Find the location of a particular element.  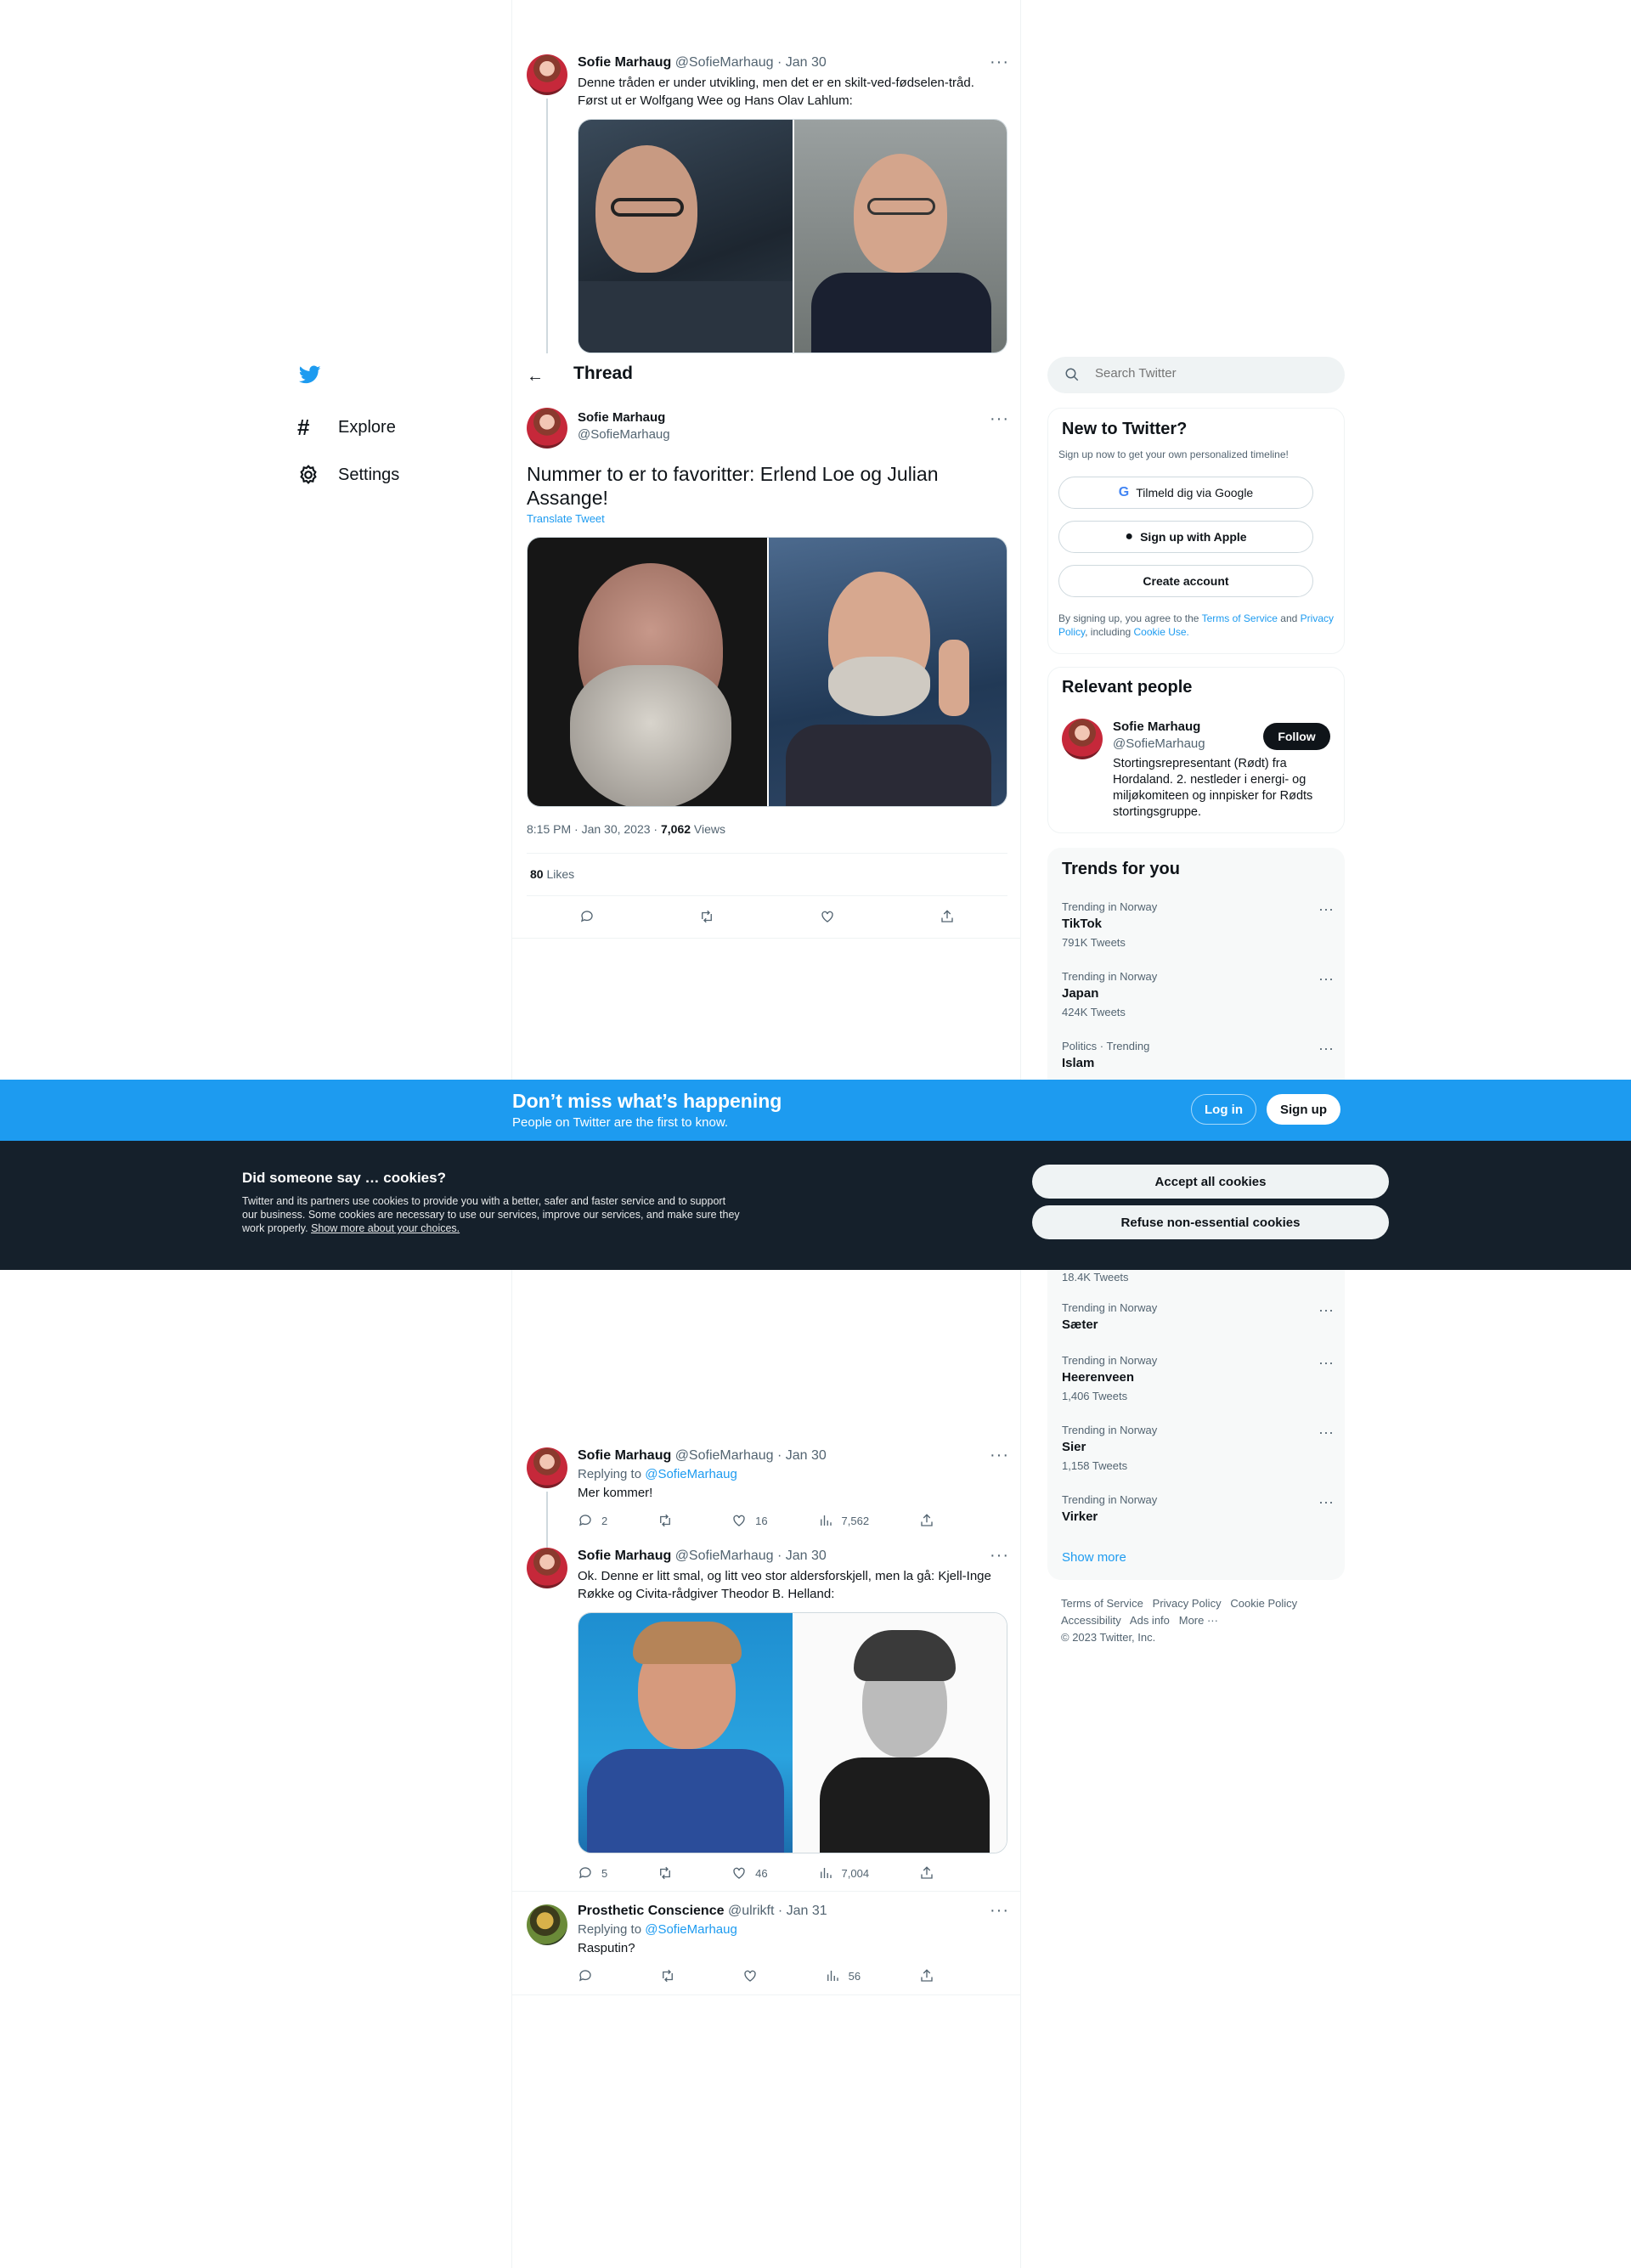

author-name: Prosthetic Conscience is located at coordinates (651, 1911).